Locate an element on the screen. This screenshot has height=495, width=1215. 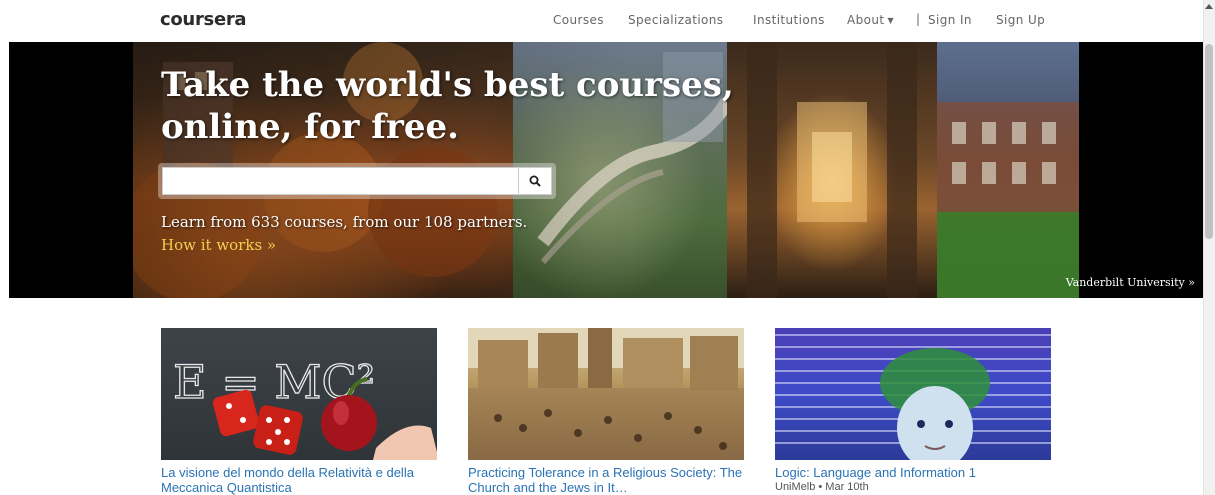
caret-down-icon: ▼ is located at coordinates (891, 20).